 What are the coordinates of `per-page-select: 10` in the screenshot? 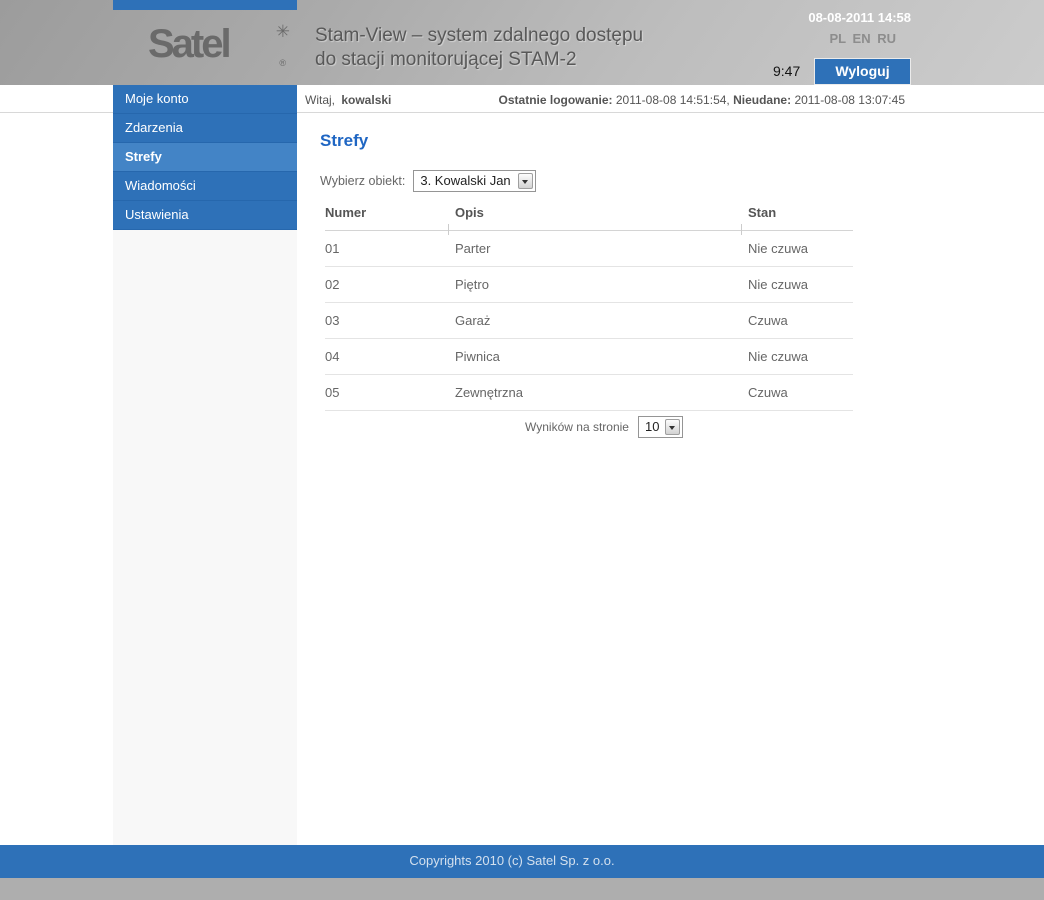 It's located at (660, 427).